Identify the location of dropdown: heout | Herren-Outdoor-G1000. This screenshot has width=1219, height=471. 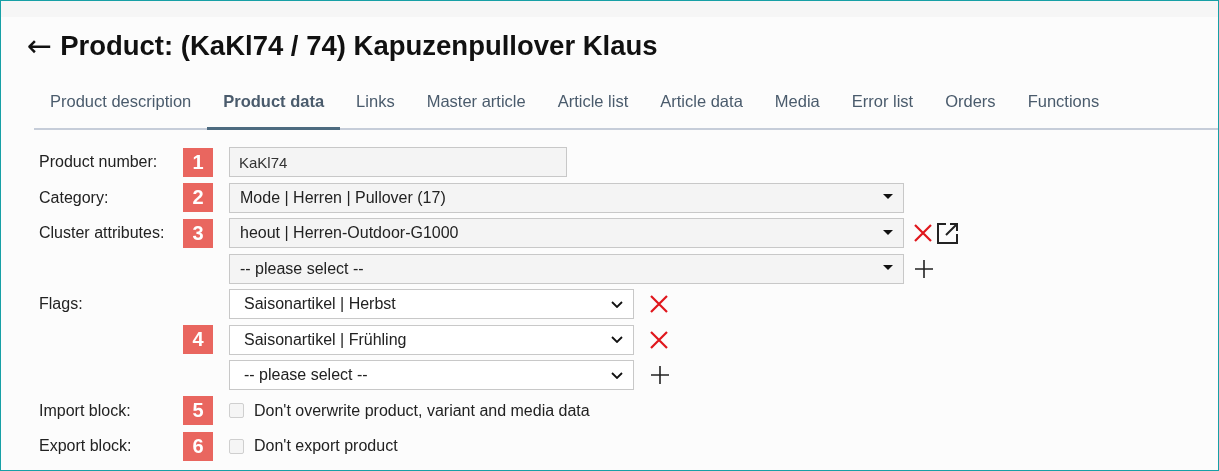
(566, 233).